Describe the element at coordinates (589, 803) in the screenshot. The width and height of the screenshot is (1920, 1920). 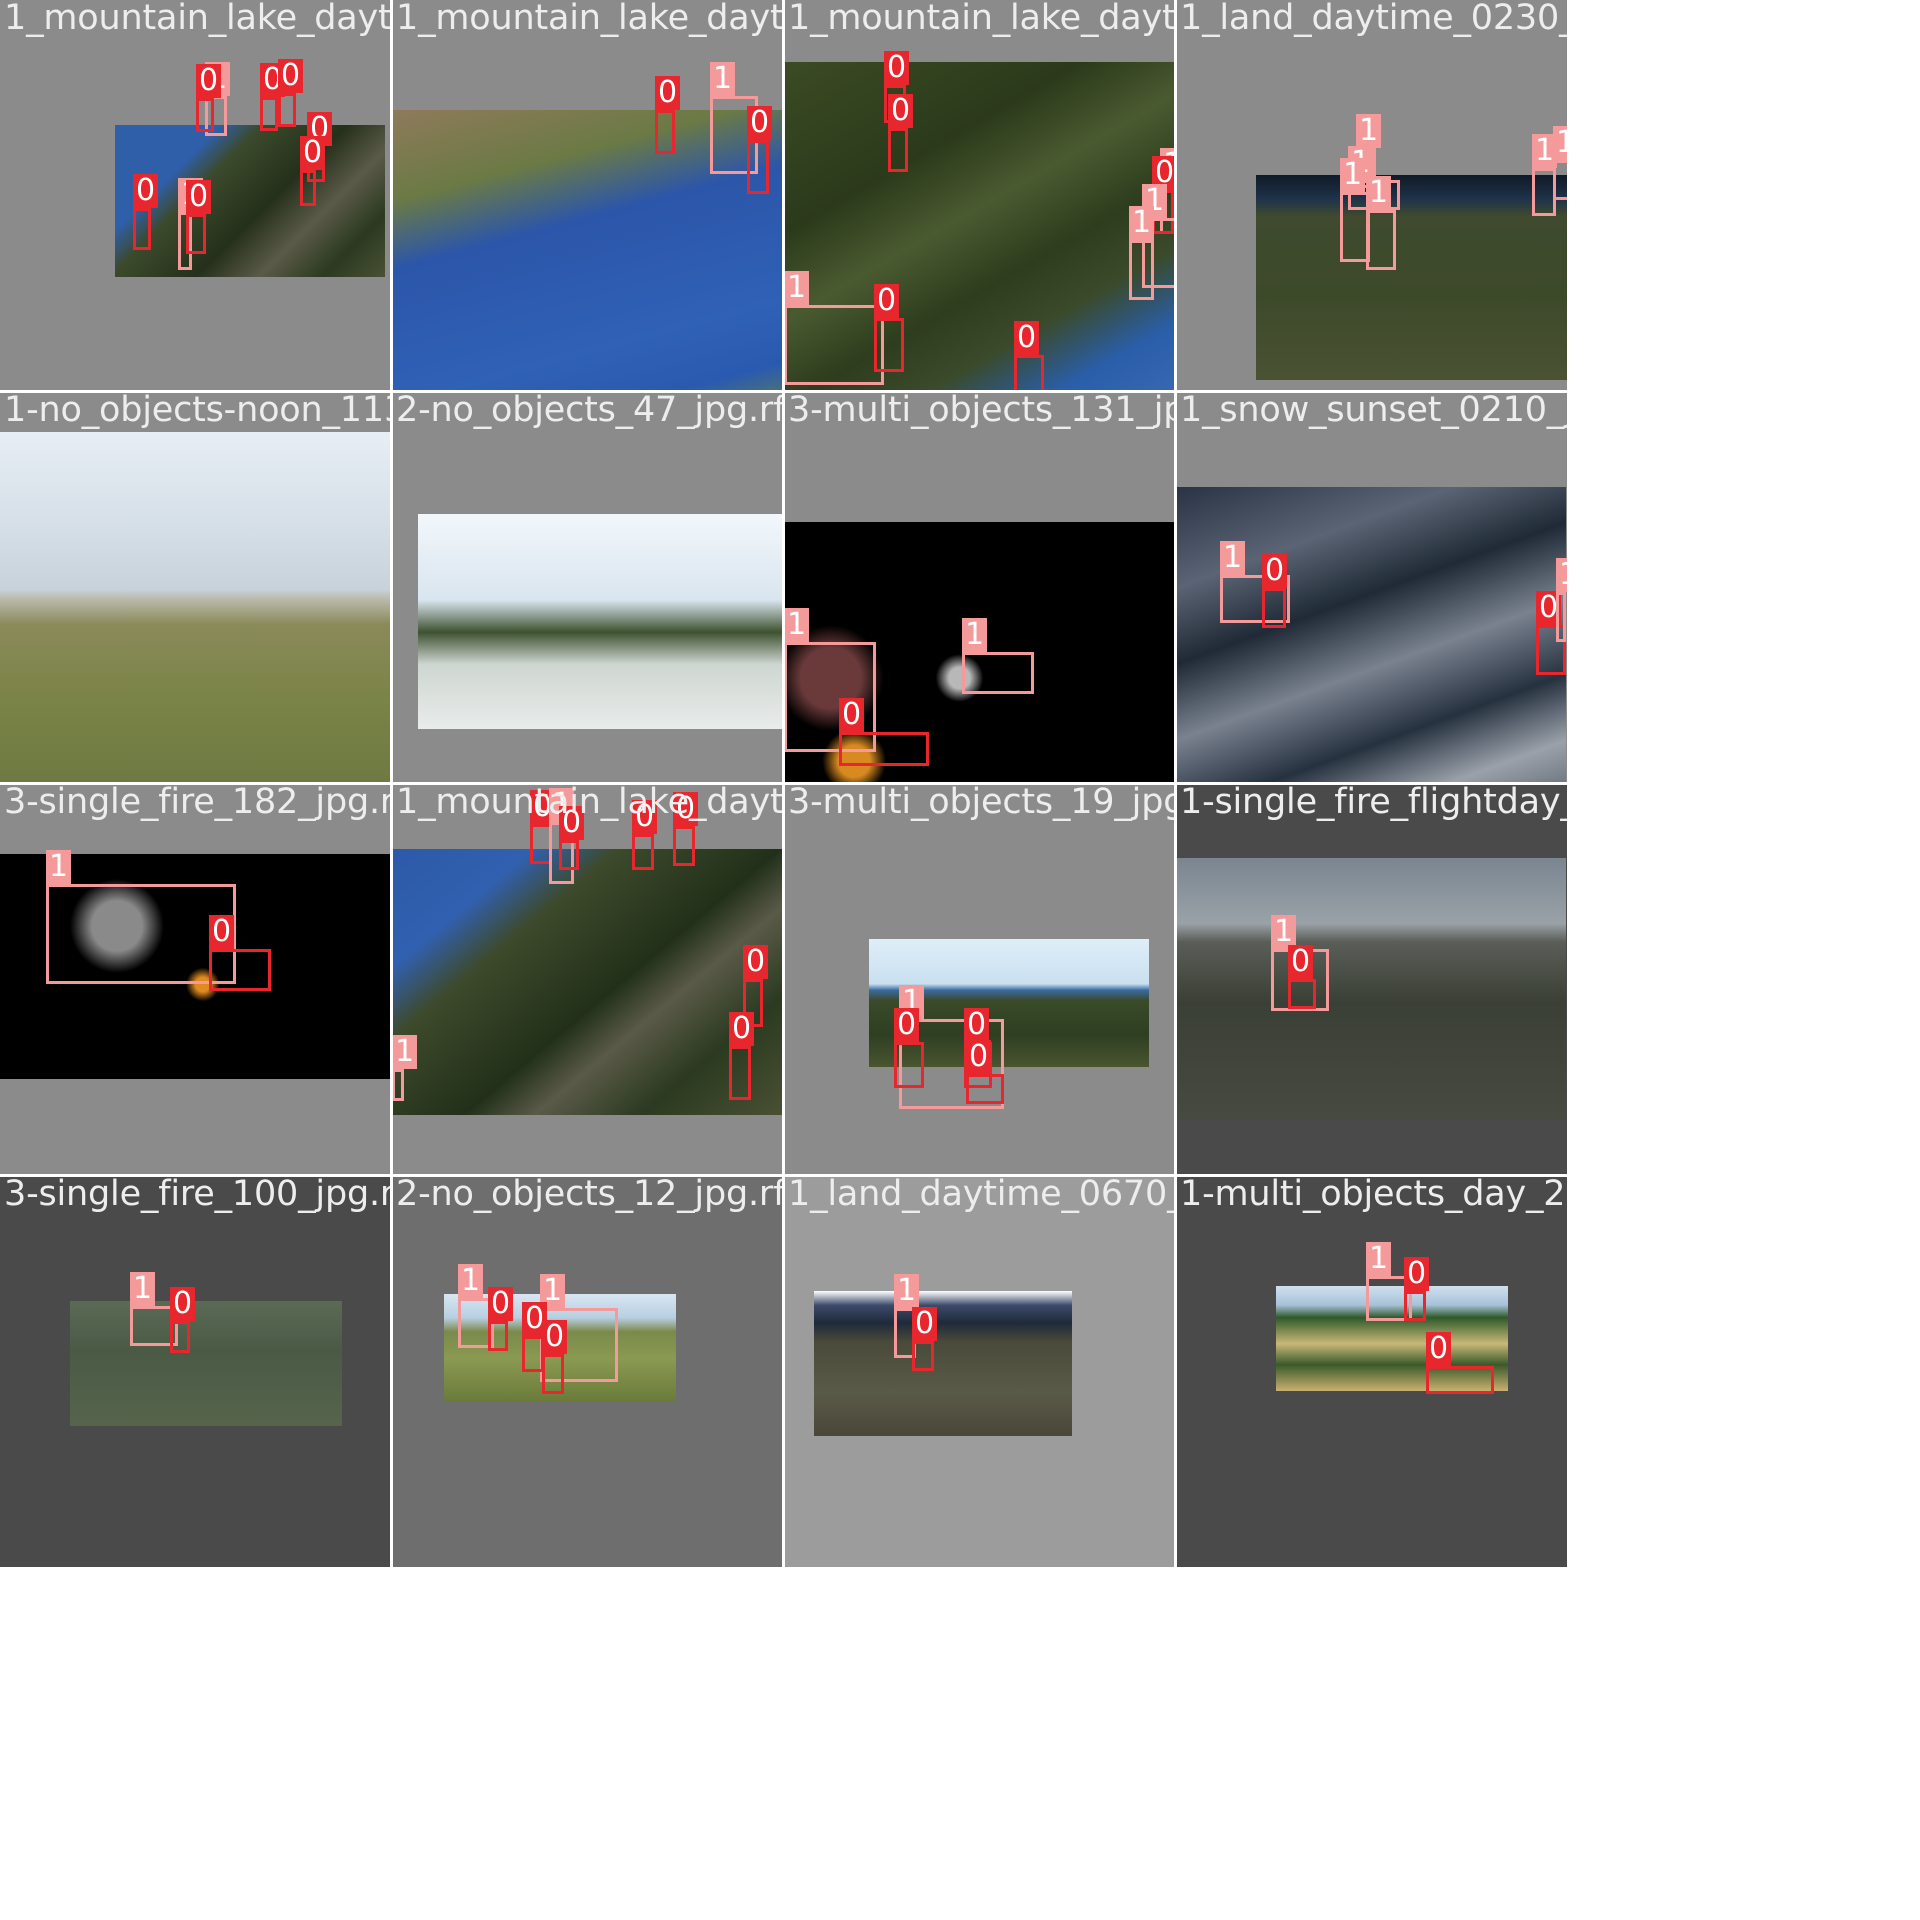
I see `tile-filename: 1_mountain_lake_daytime_0440_jpg.rf.5bb` at that location.